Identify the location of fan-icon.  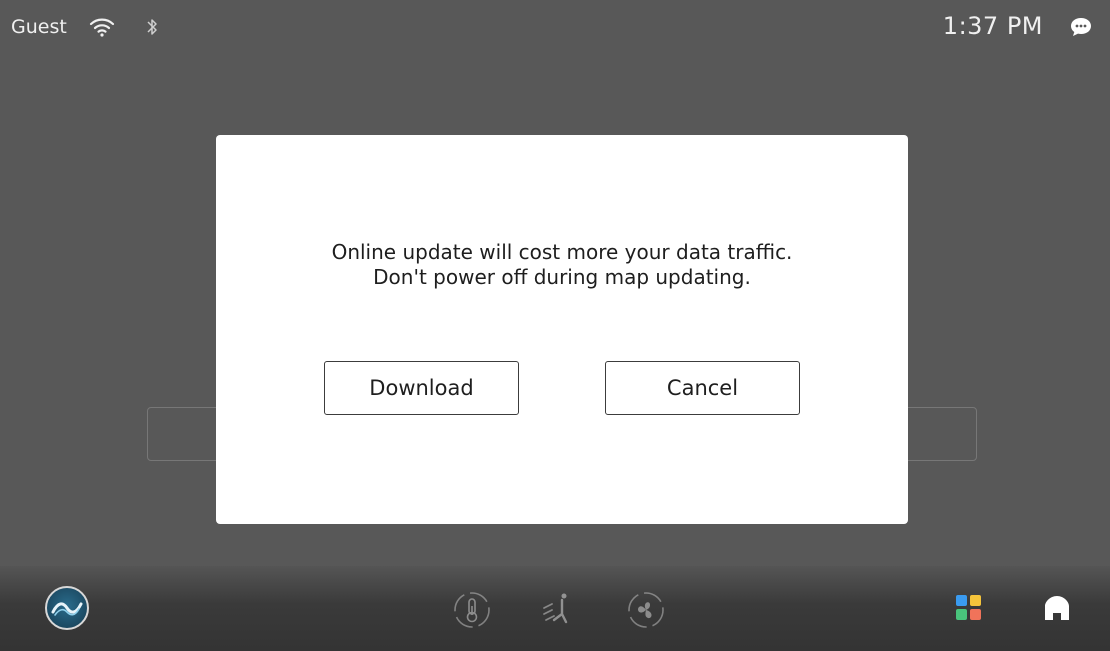
(646, 610).